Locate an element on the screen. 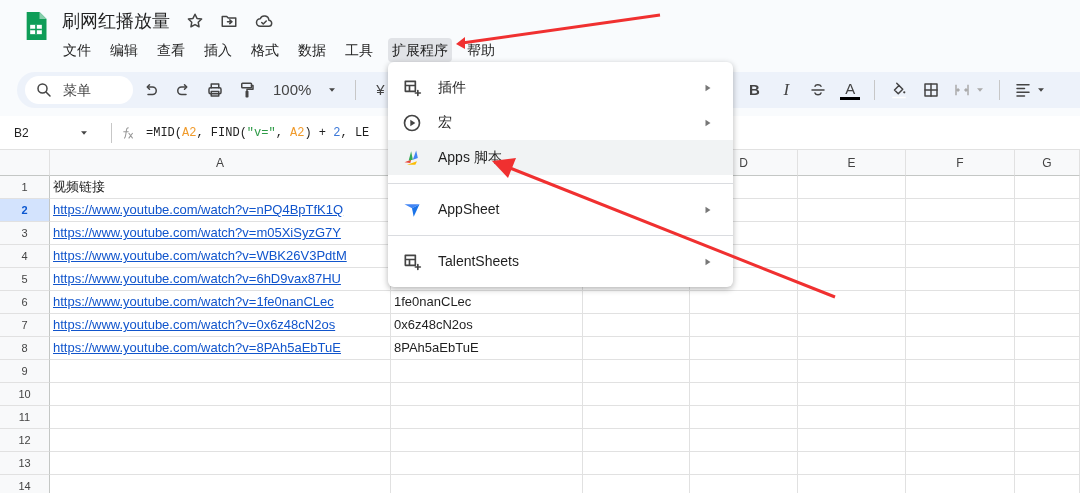  link-cell: https://www.youtube.com/watch?v=1fe0nanCLec is located at coordinates (220, 302).